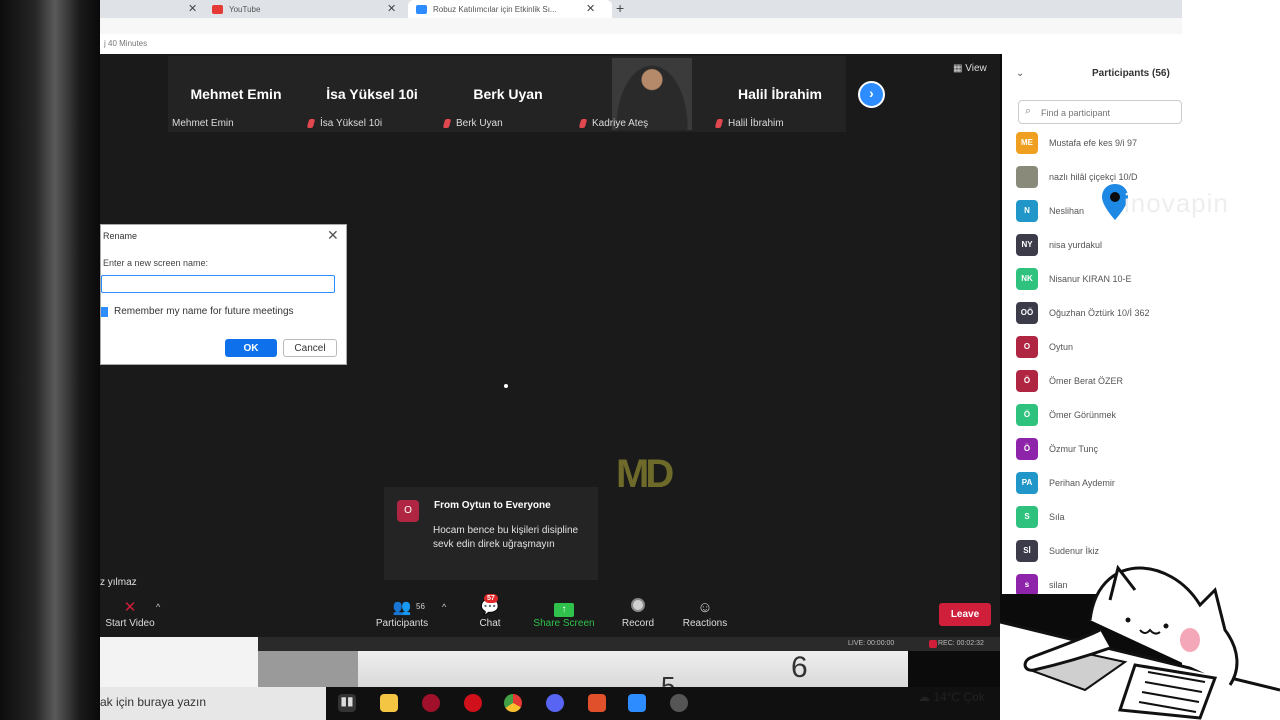 The height and width of the screenshot is (720, 1280). I want to click on participant-row: O Oytun, so click(1099, 348).